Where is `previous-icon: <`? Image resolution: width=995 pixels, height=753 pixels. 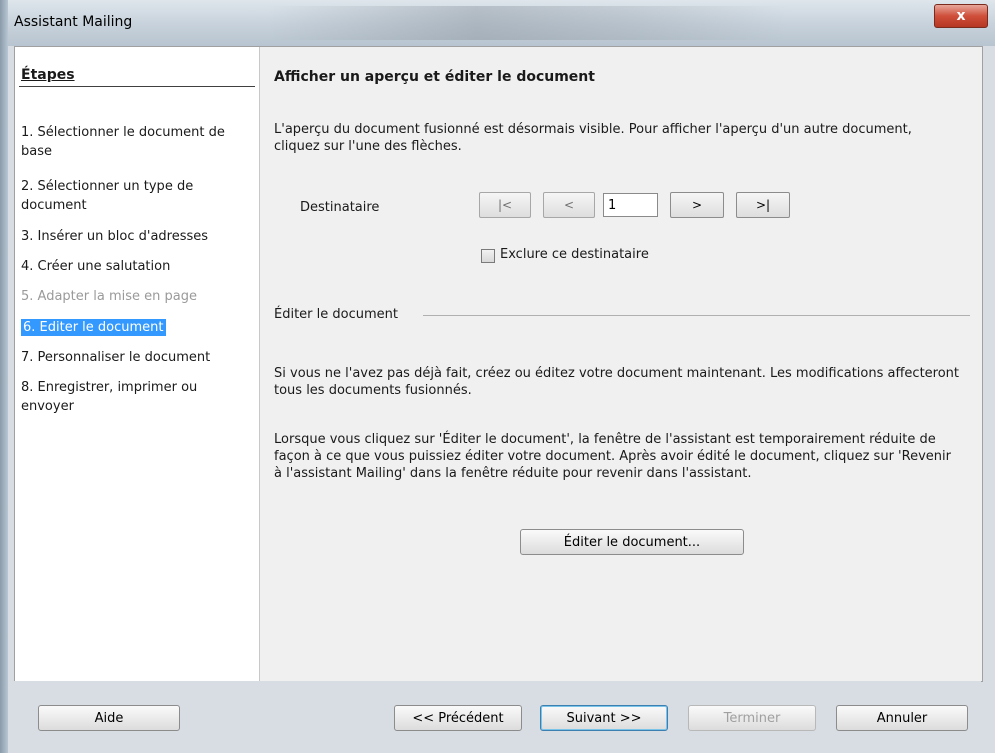 previous-icon: < is located at coordinates (569, 205).